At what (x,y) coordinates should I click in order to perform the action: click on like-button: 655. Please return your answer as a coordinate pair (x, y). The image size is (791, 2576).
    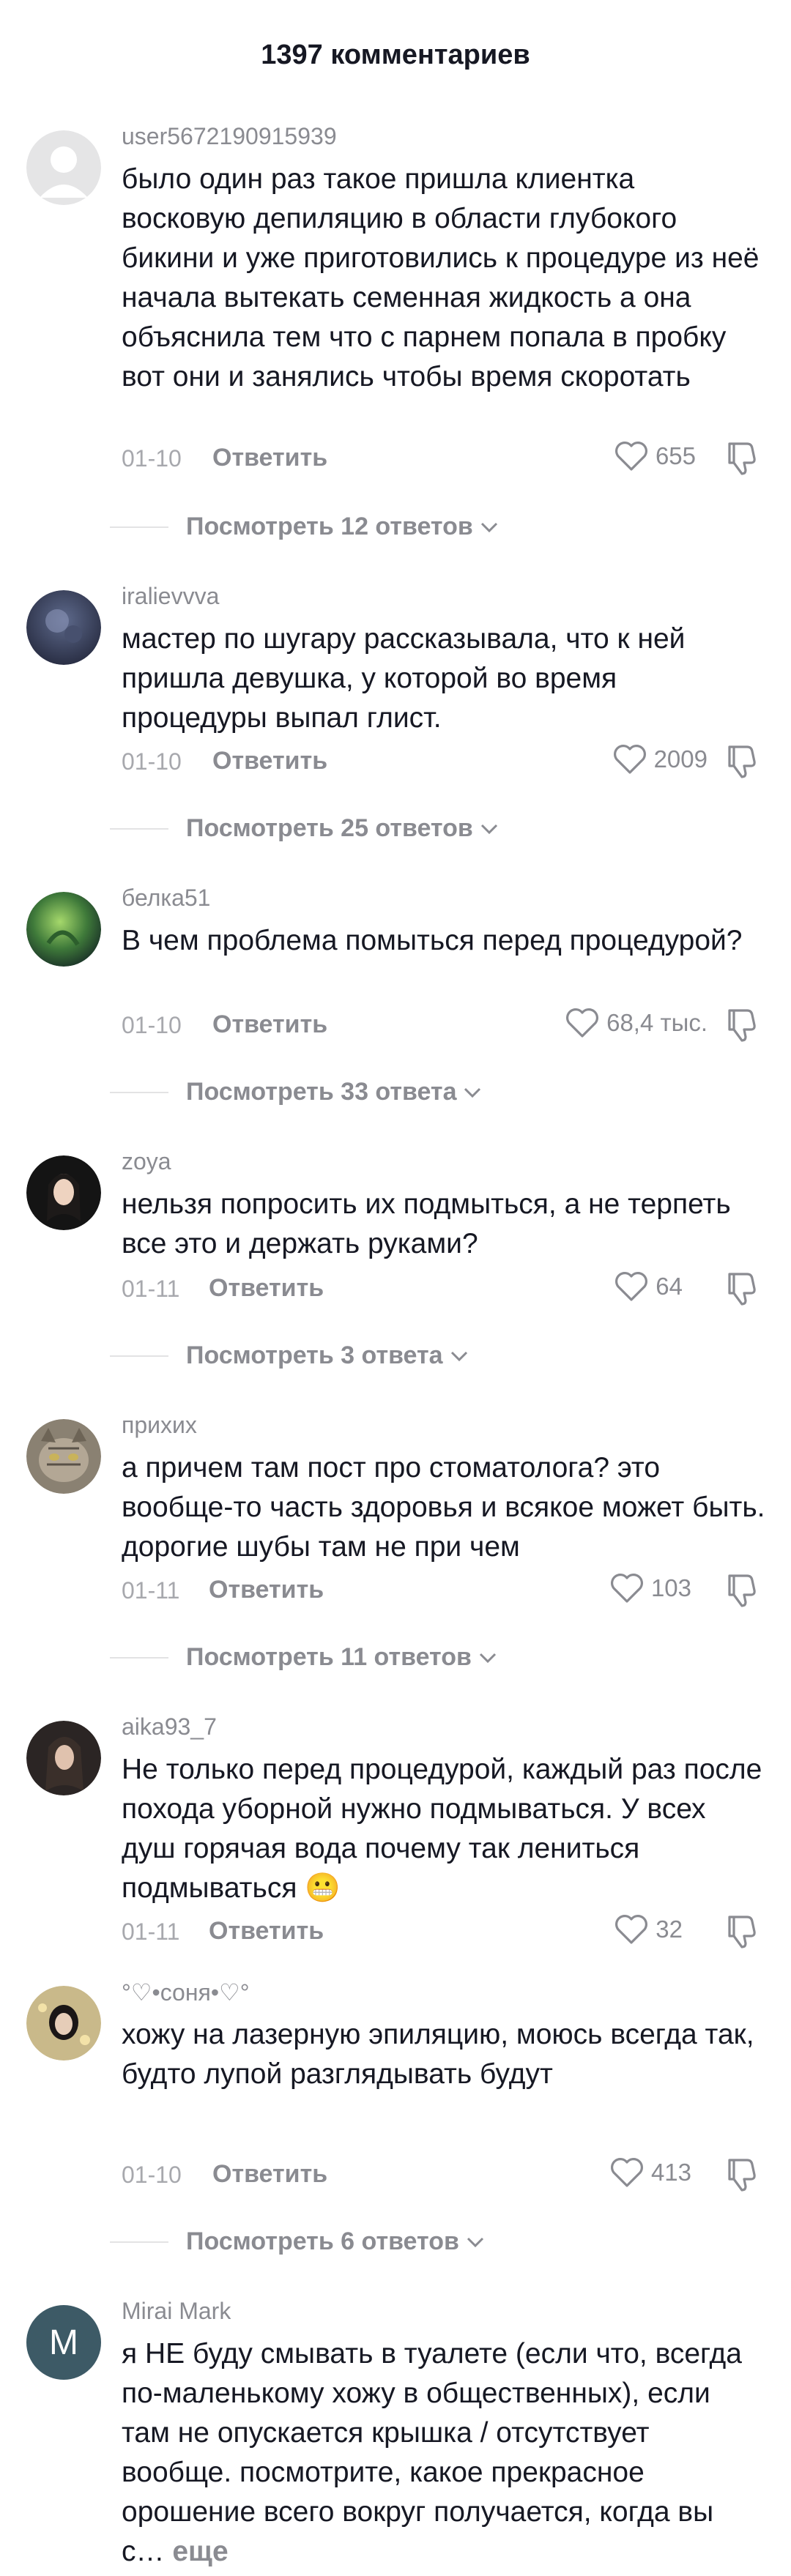
    Looking at the image, I should click on (655, 456).